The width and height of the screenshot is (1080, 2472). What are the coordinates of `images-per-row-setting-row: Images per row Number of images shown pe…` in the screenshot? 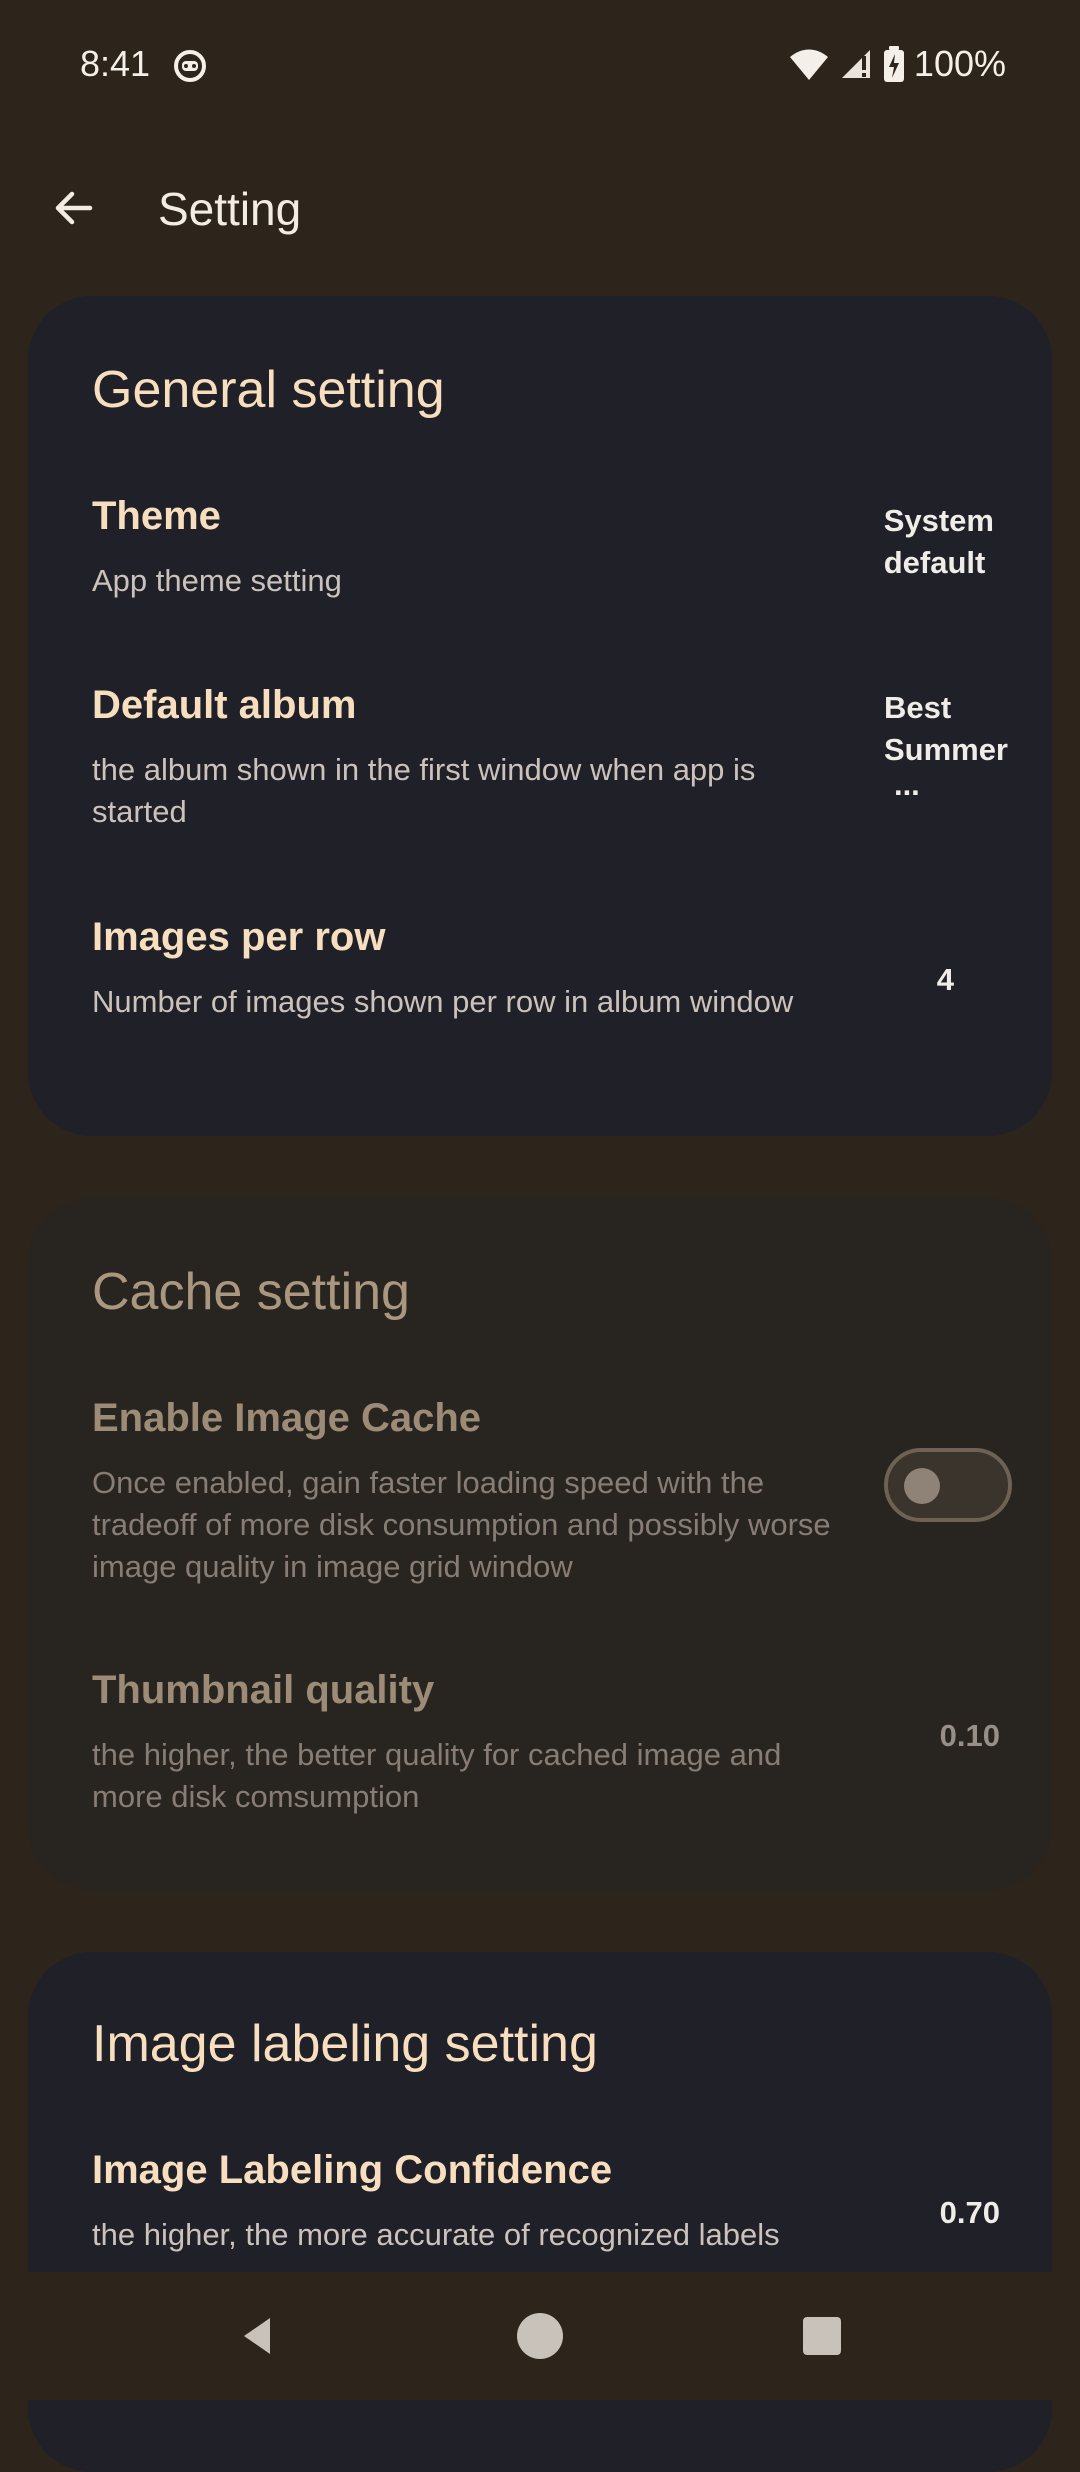 It's located at (562, 996).